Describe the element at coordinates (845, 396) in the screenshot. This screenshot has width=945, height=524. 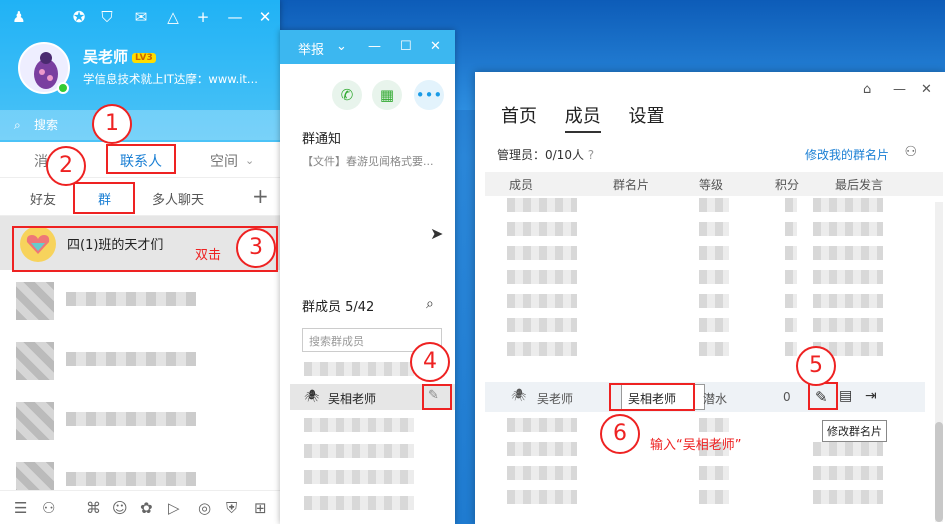
I see `id-card-icon: ▤` at that location.